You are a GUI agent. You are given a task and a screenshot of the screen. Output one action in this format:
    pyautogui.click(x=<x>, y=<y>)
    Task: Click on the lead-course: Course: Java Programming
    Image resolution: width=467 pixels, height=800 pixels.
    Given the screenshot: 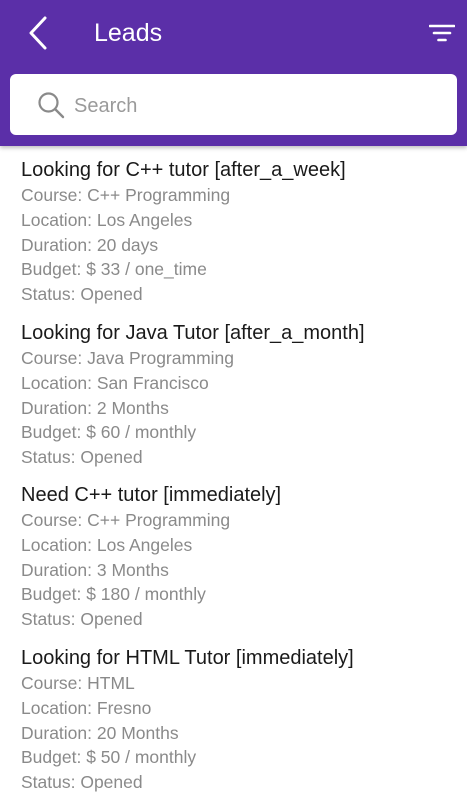 What is the action you would take?
    pyautogui.click(x=127, y=358)
    